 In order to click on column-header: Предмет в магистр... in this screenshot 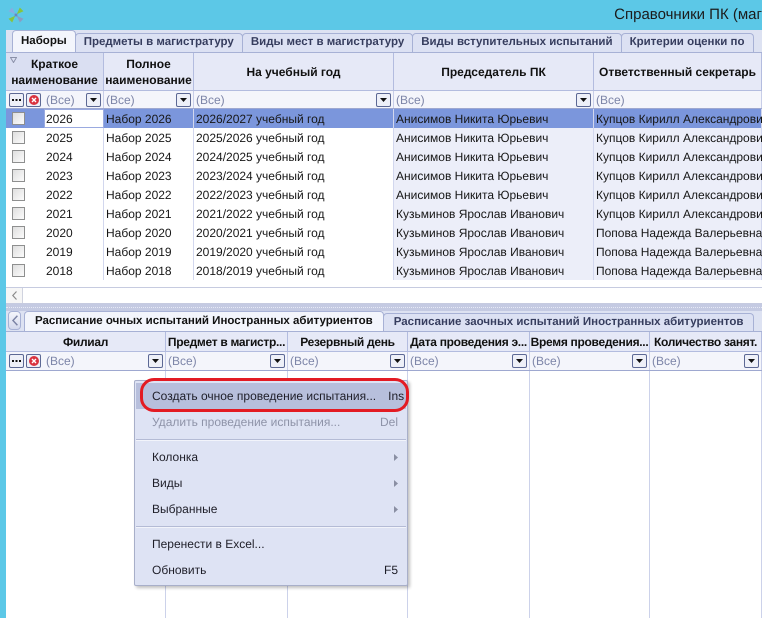, I will do `click(227, 341)`.